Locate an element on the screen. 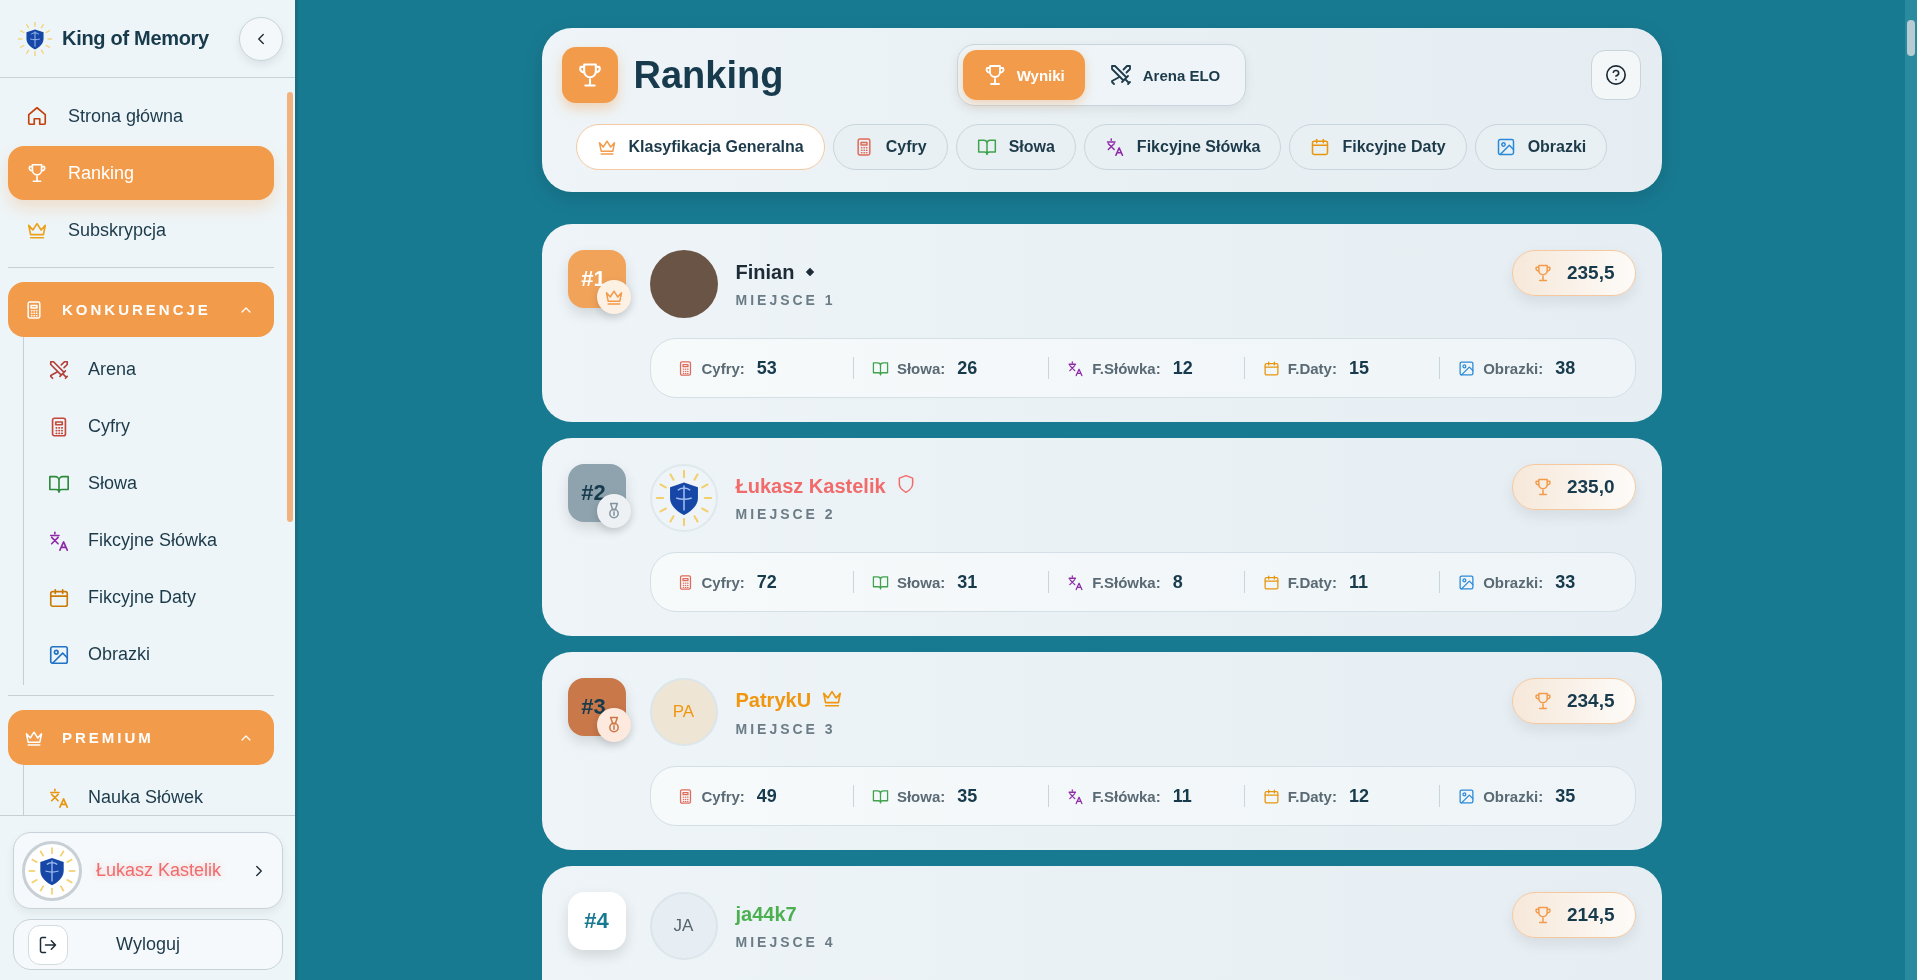  category-tab: Cyfry is located at coordinates (890, 147).